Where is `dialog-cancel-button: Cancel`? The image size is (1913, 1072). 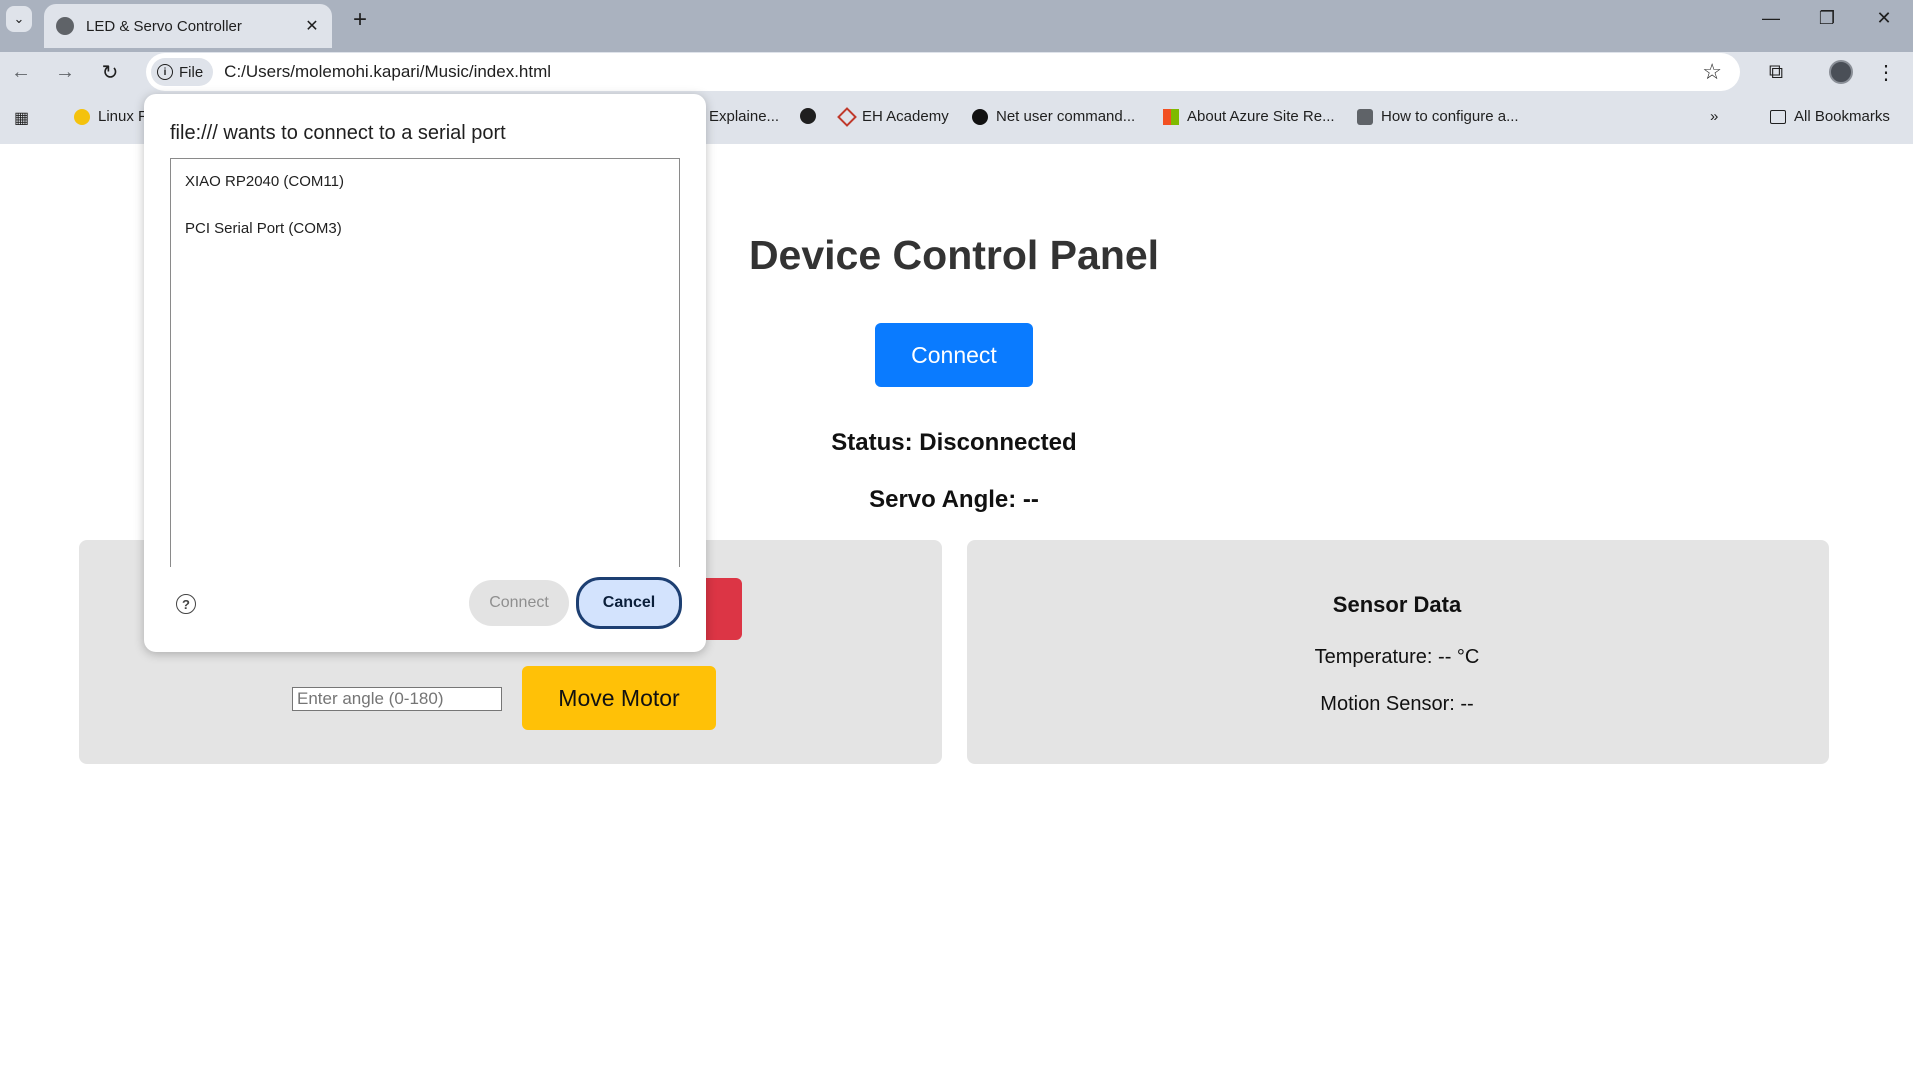
dialog-cancel-button: Cancel is located at coordinates (629, 603).